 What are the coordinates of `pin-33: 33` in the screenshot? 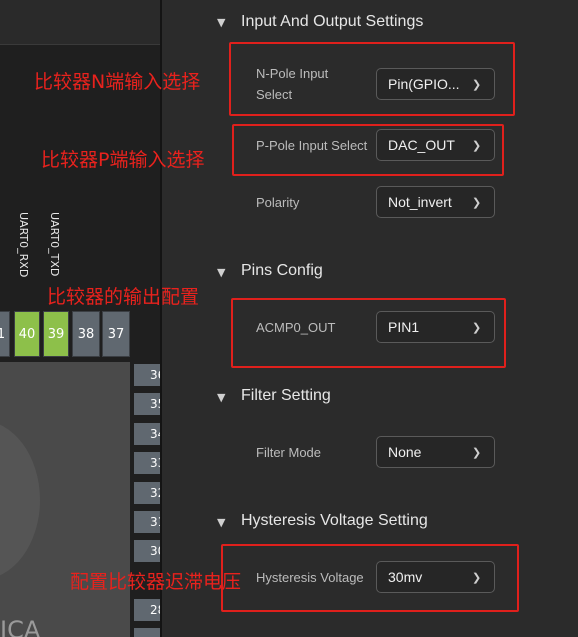 It's located at (147, 463).